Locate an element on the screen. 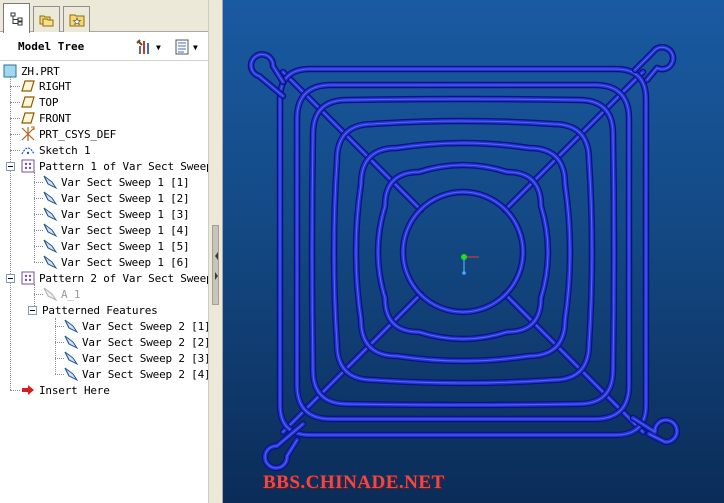  tree-item-sweep-2-1: Var Sect Sweep 2 [1] is located at coordinates (135, 326).